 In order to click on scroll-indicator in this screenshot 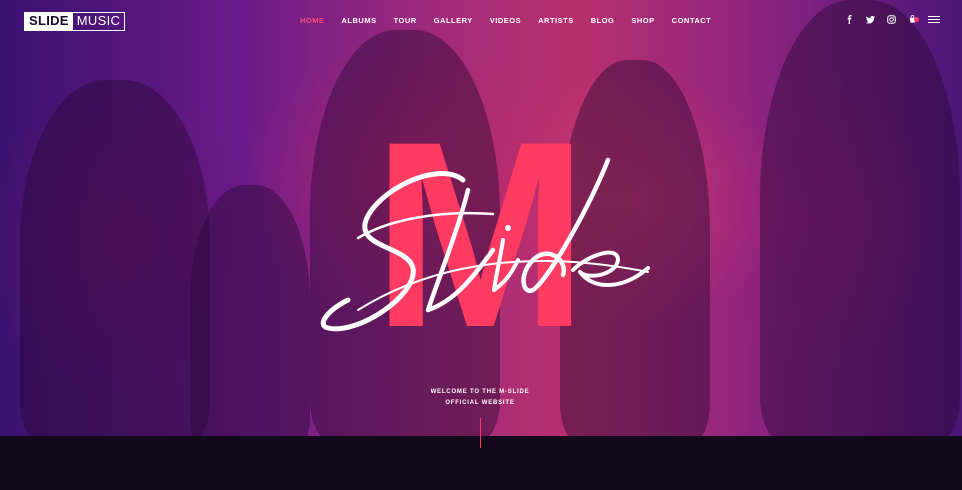, I will do `click(480, 433)`.